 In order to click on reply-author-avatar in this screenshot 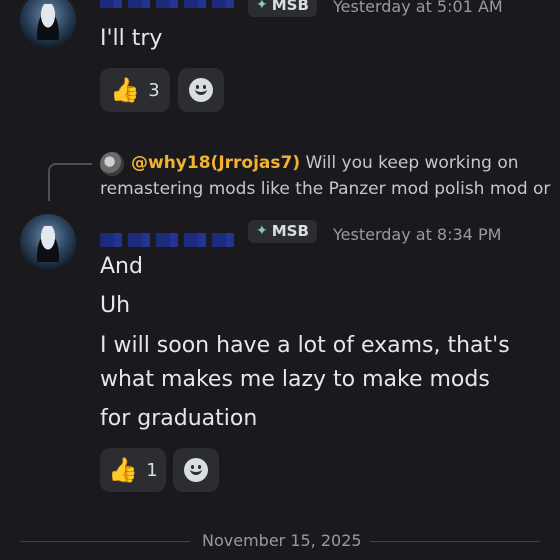, I will do `click(112, 164)`.